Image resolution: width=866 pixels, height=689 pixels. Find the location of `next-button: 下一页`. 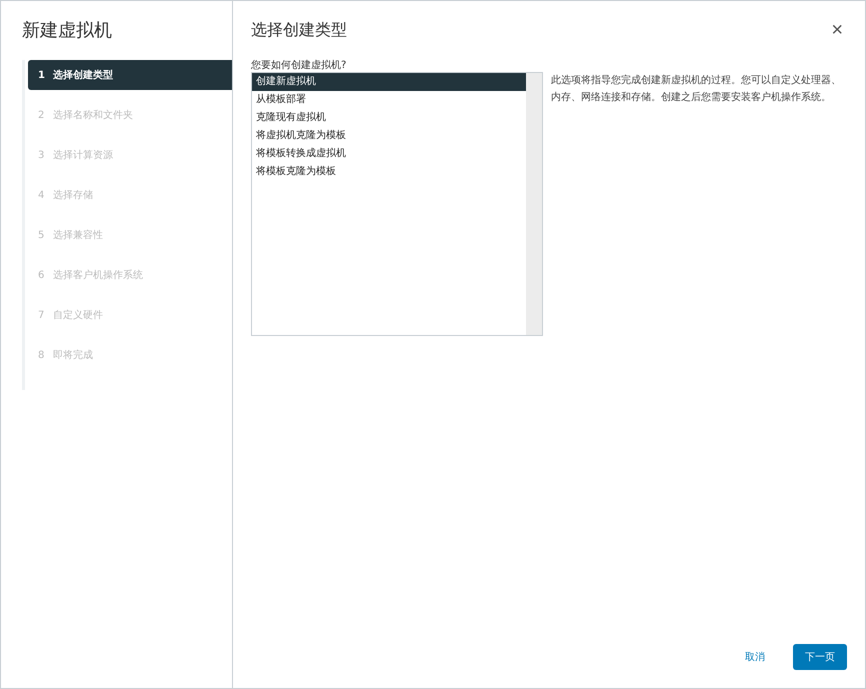

next-button: 下一页 is located at coordinates (820, 657).